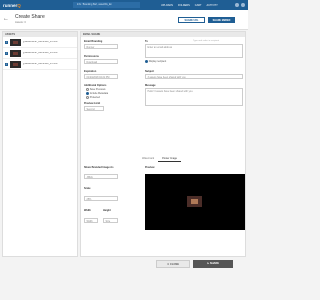 This screenshot has width=320, height=300. What do you see at coordinates (87, 188) in the screenshot?
I see `scale-label: Scale` at bounding box center [87, 188].